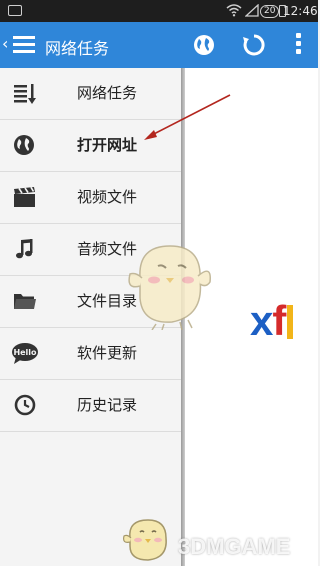  Describe the element at coordinates (24, 249) in the screenshot. I see `music-note-icon` at that location.